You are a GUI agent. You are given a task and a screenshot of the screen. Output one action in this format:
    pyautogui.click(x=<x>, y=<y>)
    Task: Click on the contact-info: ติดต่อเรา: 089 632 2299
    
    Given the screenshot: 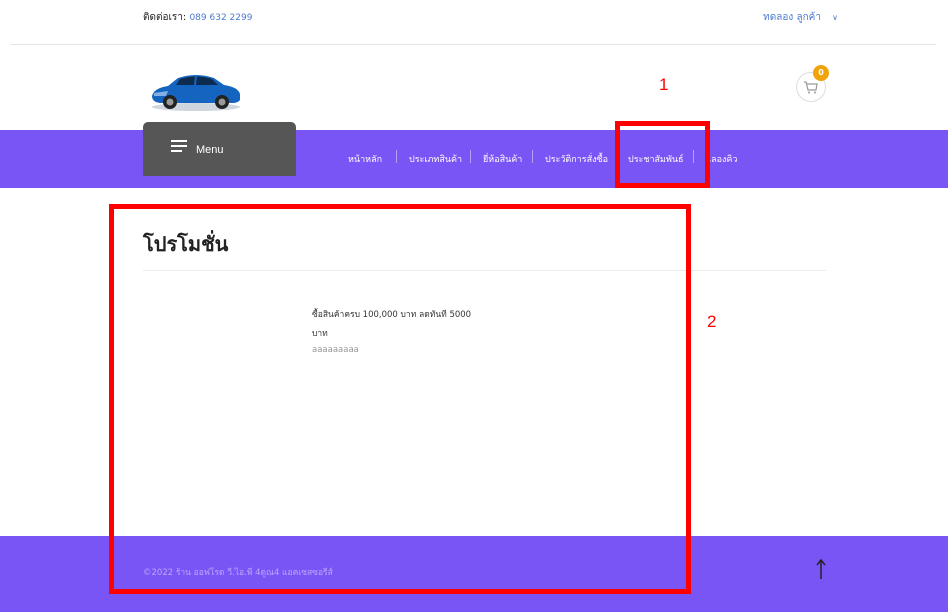 What is the action you would take?
    pyautogui.click(x=197, y=17)
    